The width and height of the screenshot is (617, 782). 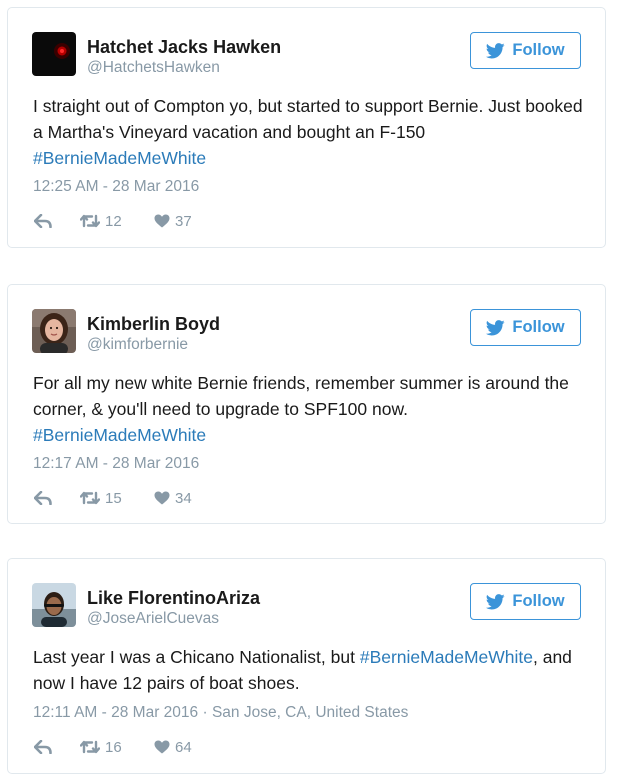 I want to click on tweet-meta: 12:17 AM - 28 Mar 2016, so click(x=116, y=464).